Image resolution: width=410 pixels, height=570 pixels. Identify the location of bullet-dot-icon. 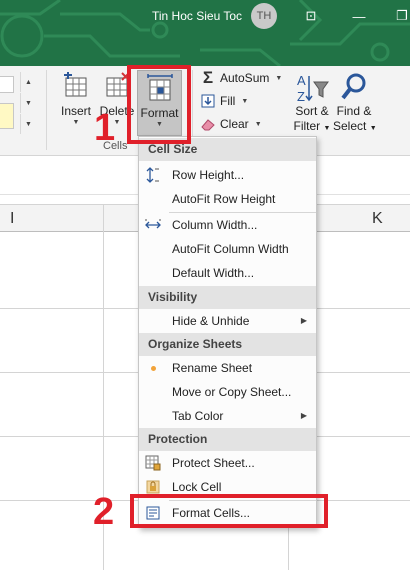
(153, 368).